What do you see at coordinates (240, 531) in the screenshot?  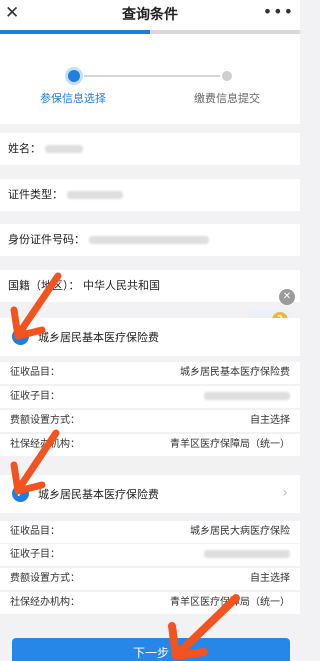 I see `item-value: 城乡居民大病医疗保险` at bounding box center [240, 531].